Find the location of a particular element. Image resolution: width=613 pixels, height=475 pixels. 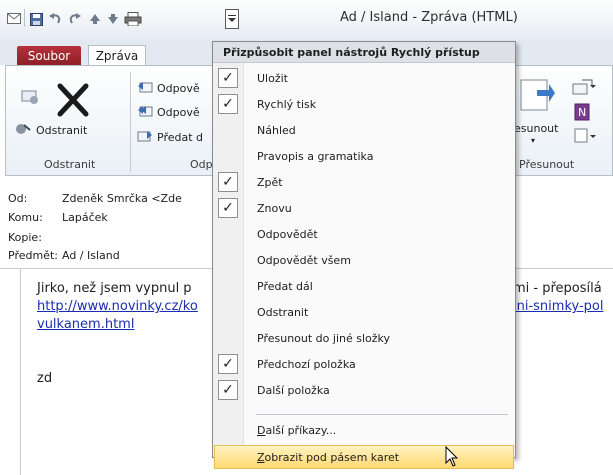

from-label: Od: is located at coordinates (18, 198).